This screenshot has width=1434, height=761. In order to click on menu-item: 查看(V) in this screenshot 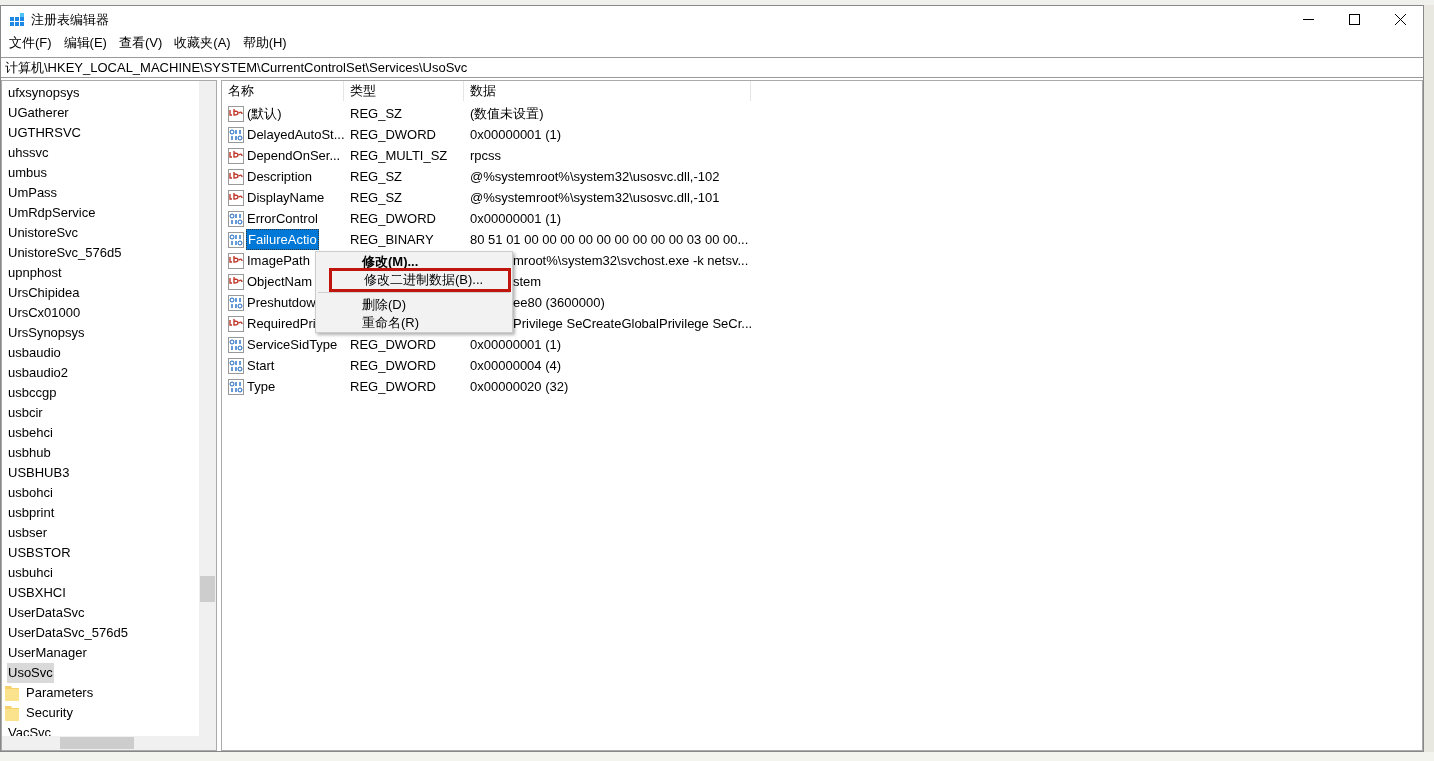, I will do `click(140, 43)`.